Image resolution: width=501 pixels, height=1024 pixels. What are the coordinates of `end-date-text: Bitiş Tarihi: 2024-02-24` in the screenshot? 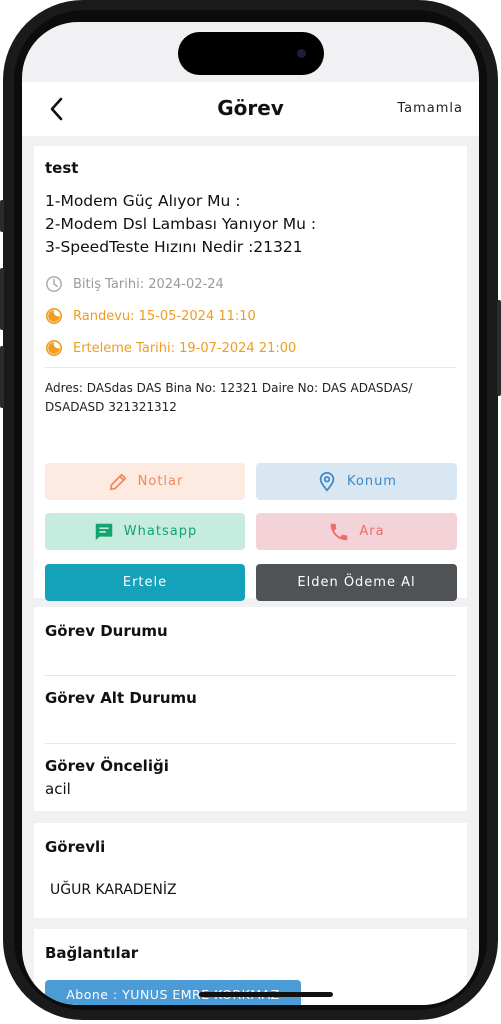 It's located at (148, 284).